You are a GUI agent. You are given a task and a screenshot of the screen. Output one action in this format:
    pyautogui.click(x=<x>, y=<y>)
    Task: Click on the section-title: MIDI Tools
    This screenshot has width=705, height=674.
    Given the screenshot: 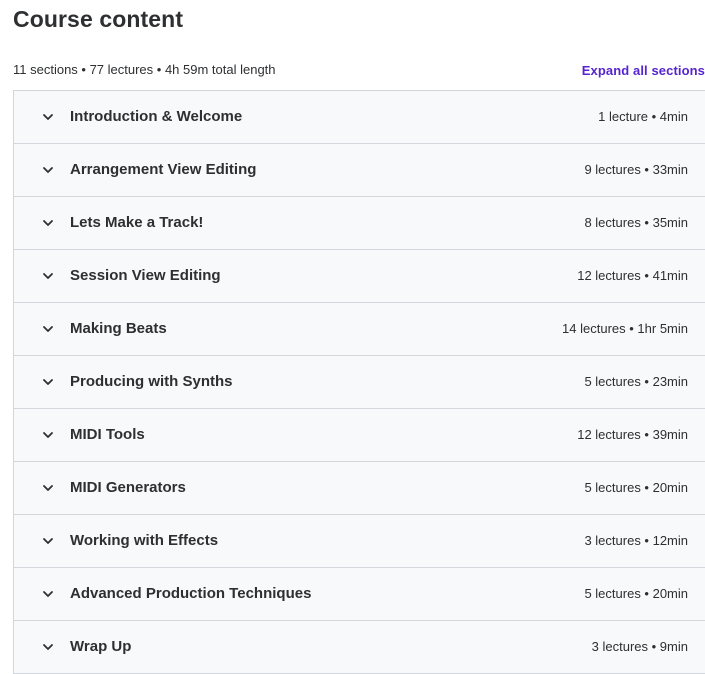 What is the action you would take?
    pyautogui.click(x=107, y=434)
    